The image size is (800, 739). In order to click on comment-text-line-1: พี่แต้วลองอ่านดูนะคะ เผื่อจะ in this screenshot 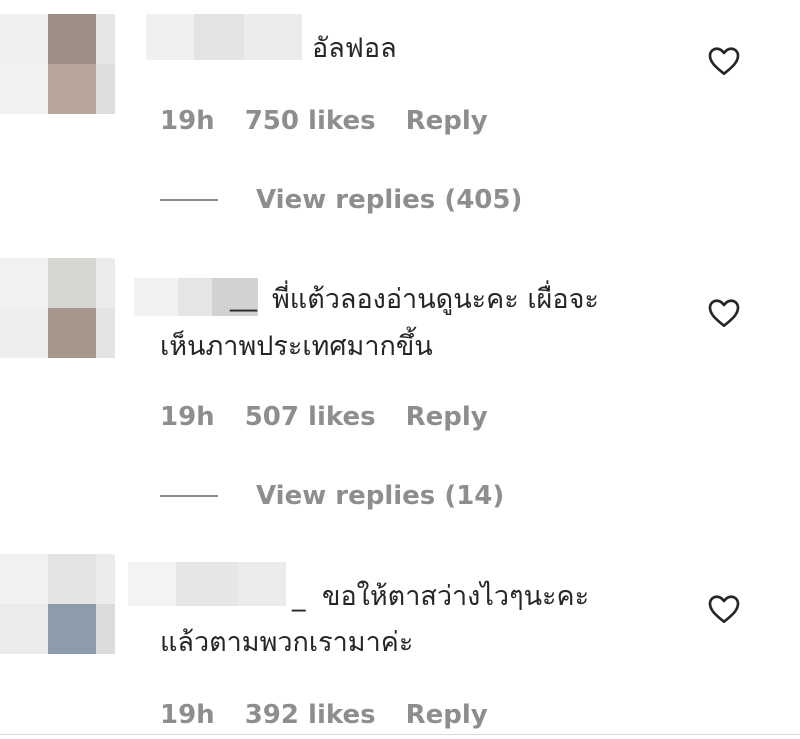, I will do `click(435, 299)`.